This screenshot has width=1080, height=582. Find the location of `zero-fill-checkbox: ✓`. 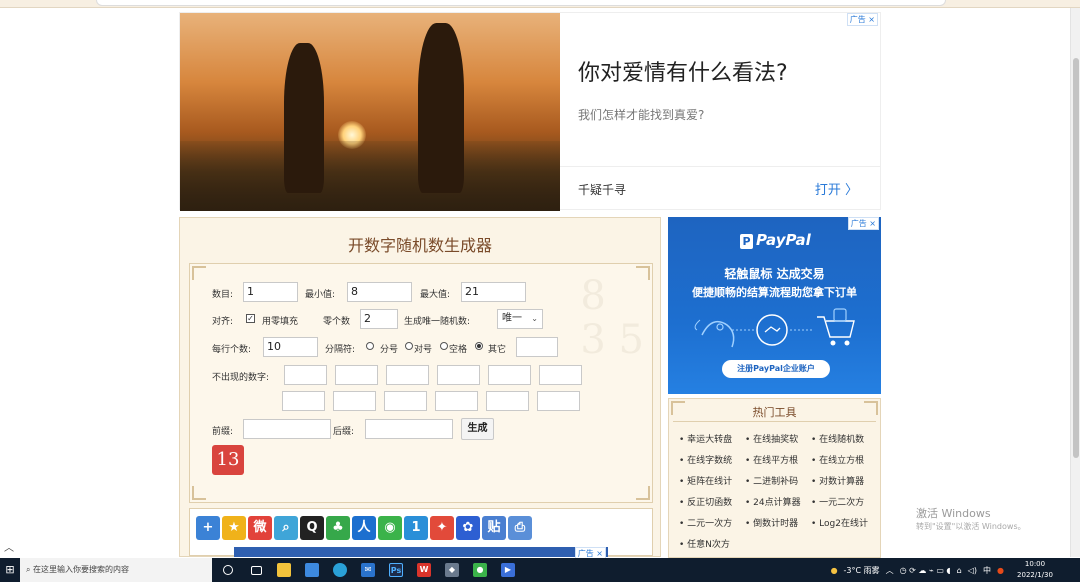

zero-fill-checkbox: ✓ is located at coordinates (250, 318).